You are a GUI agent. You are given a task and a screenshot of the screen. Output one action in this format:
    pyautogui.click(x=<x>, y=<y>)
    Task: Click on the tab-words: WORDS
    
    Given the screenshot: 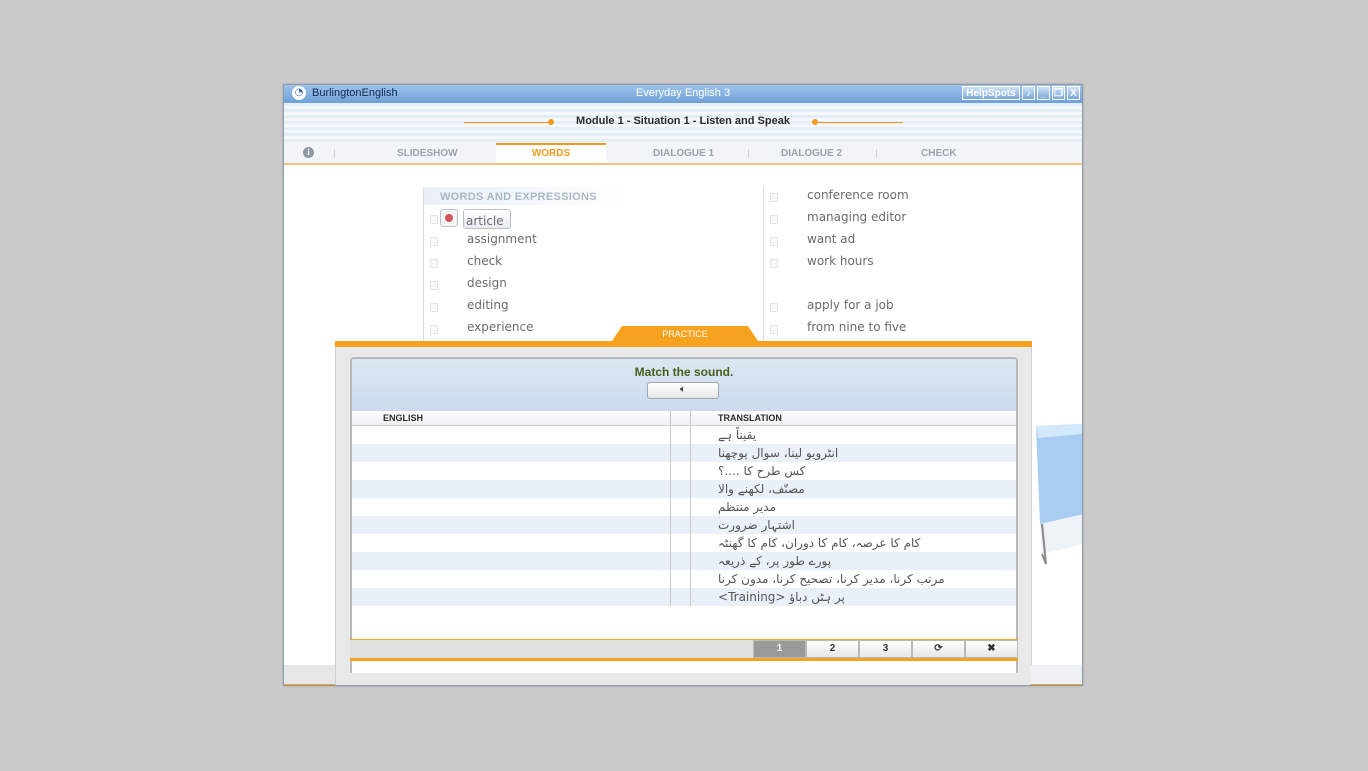 What is the action you would take?
    pyautogui.click(x=551, y=153)
    